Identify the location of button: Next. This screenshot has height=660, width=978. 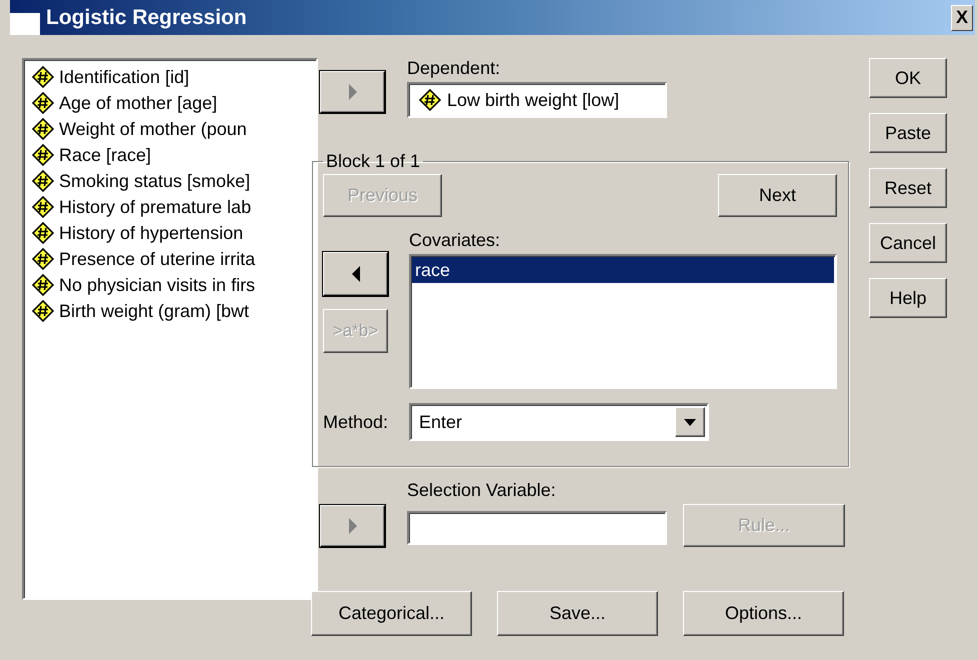
(777, 195).